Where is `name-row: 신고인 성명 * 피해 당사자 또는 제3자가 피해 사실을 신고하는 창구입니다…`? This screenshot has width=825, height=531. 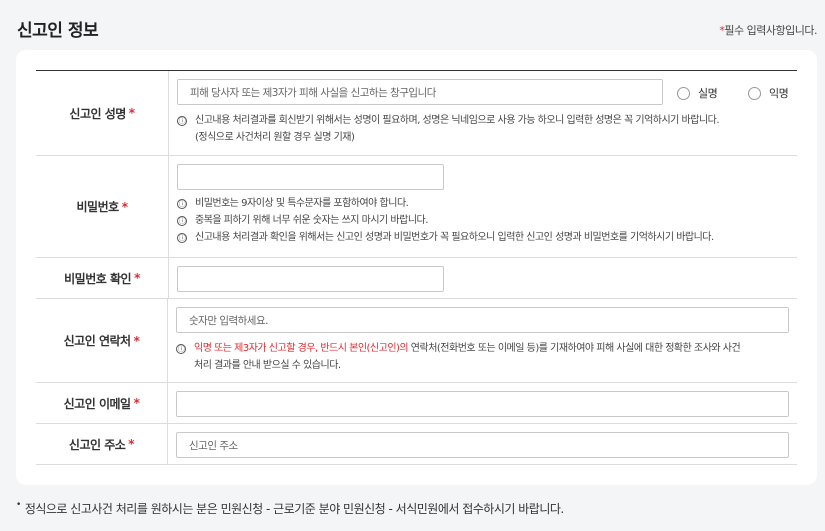
name-row: 신고인 성명 * 피해 당사자 또는 제3자가 피해 사실을 신고하는 창구입니다… is located at coordinates (416, 113).